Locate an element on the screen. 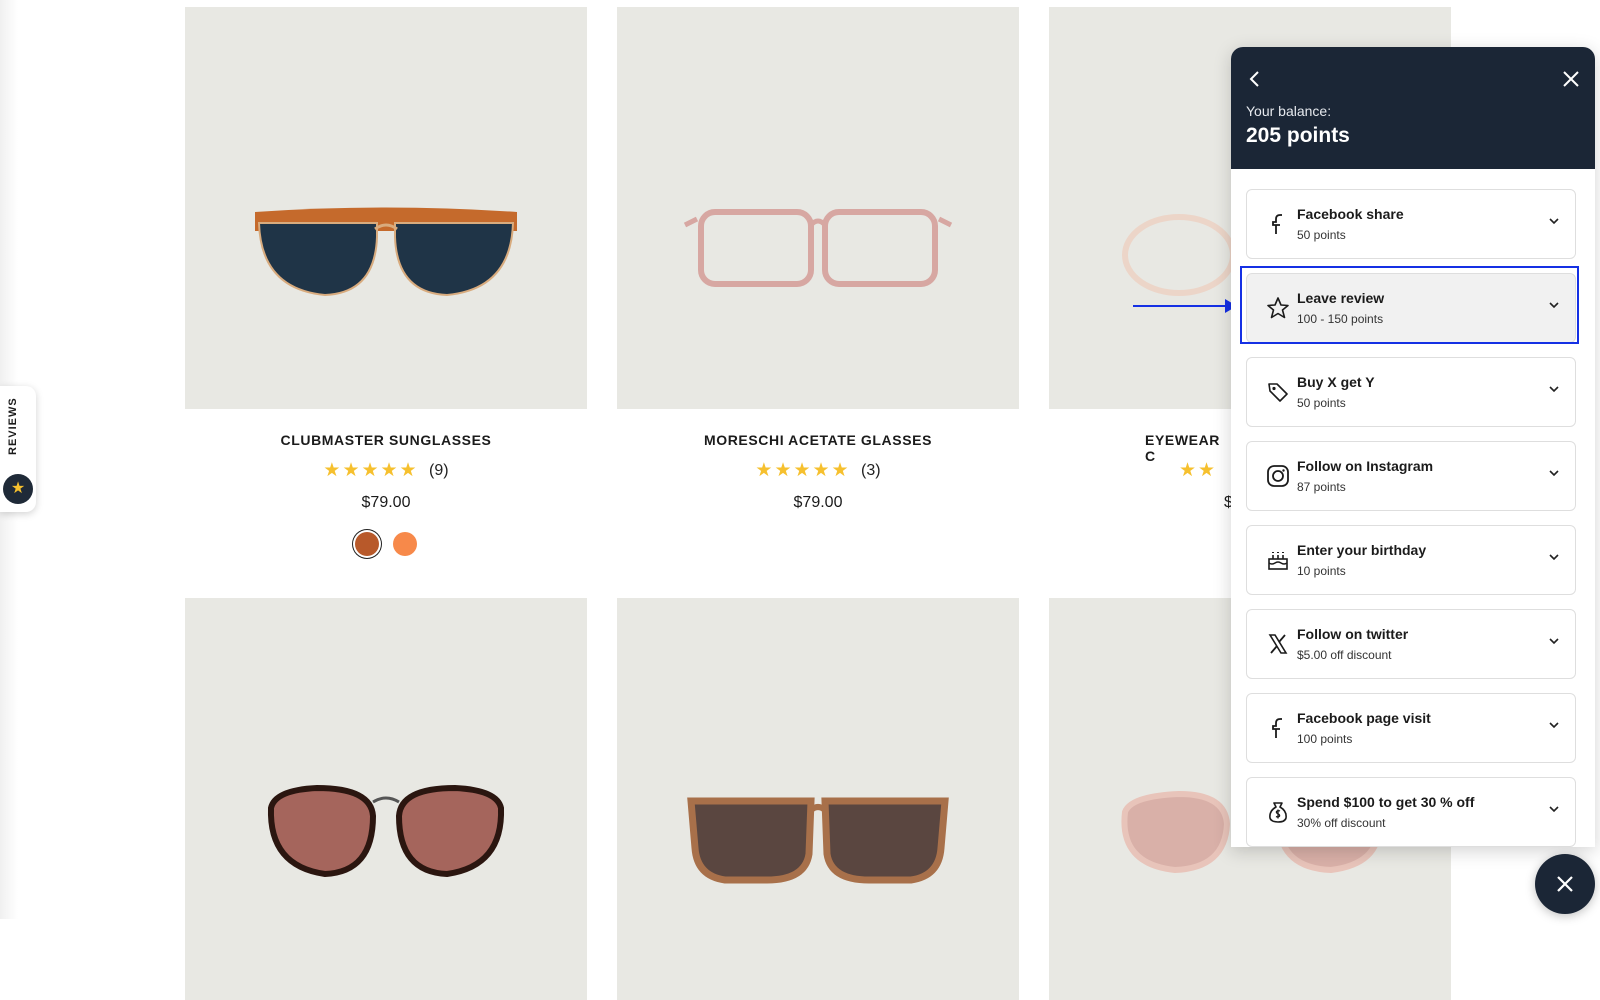 The height and width of the screenshot is (1000, 1600). product-title: CLUBMASTER SUNGLASSES is located at coordinates (386, 440).